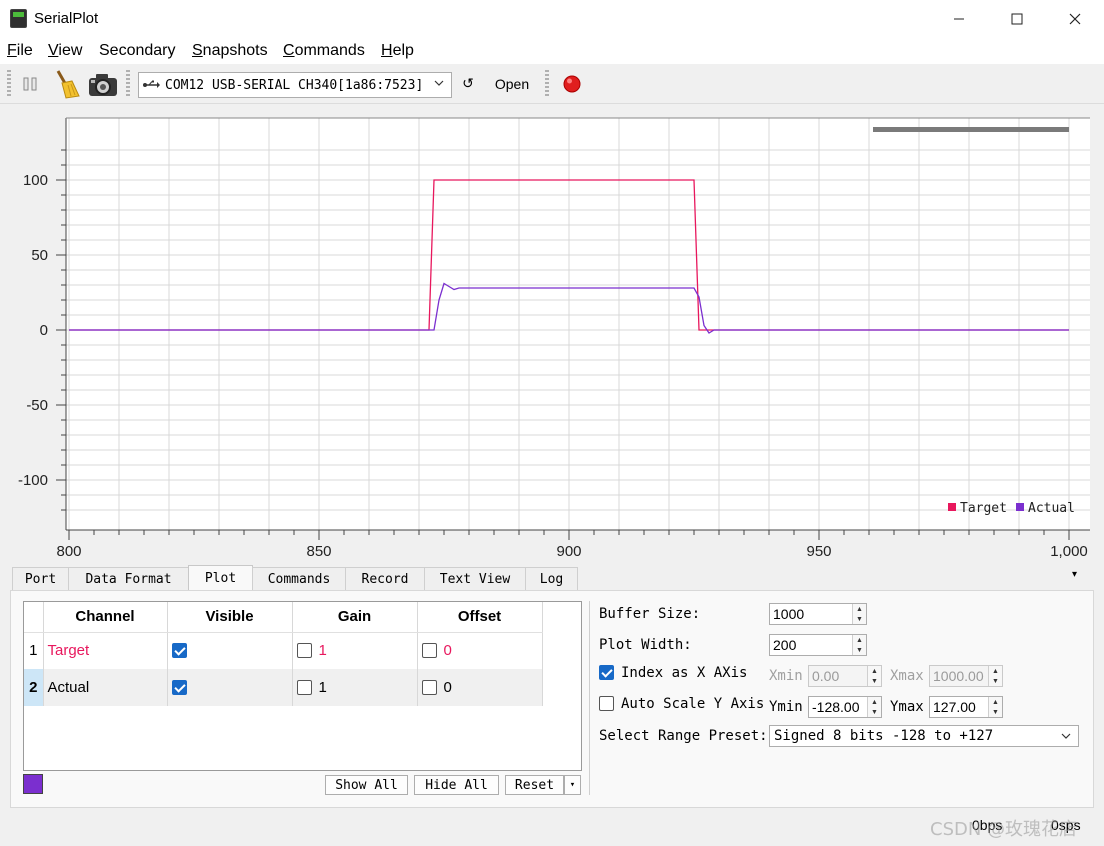  I want to click on minimize-icon, so click(959, 19).